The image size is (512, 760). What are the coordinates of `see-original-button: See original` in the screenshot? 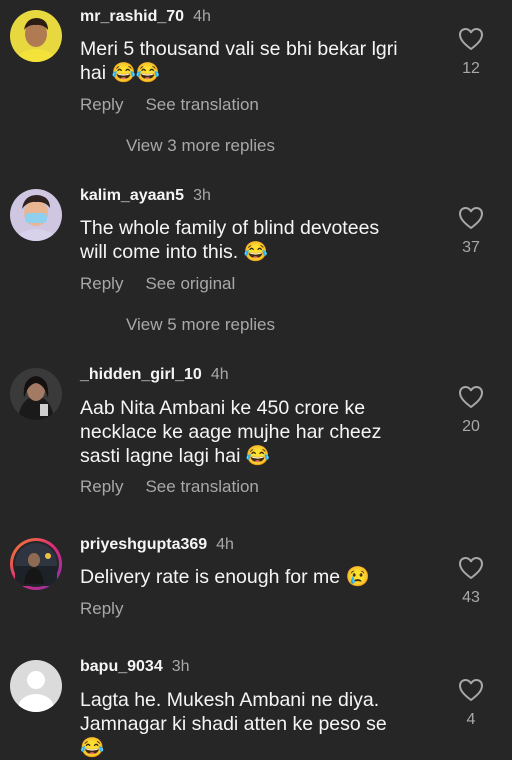 It's located at (190, 283).